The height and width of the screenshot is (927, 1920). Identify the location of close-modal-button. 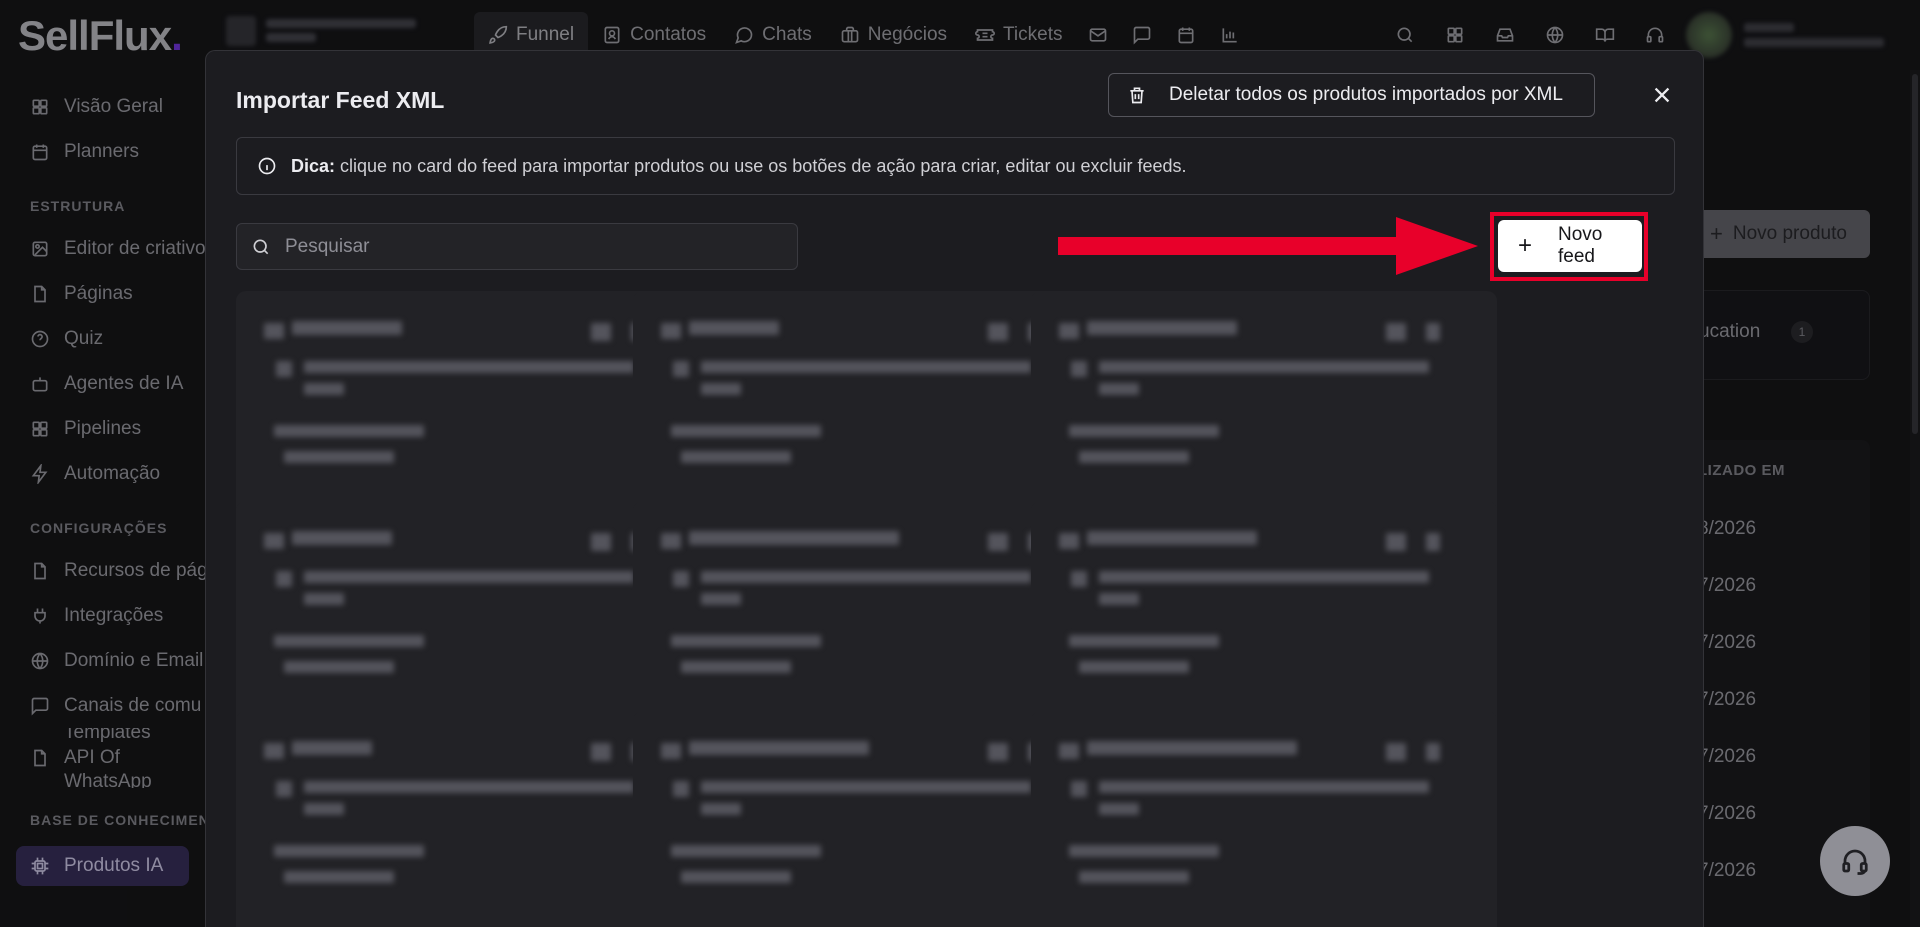
(1662, 95).